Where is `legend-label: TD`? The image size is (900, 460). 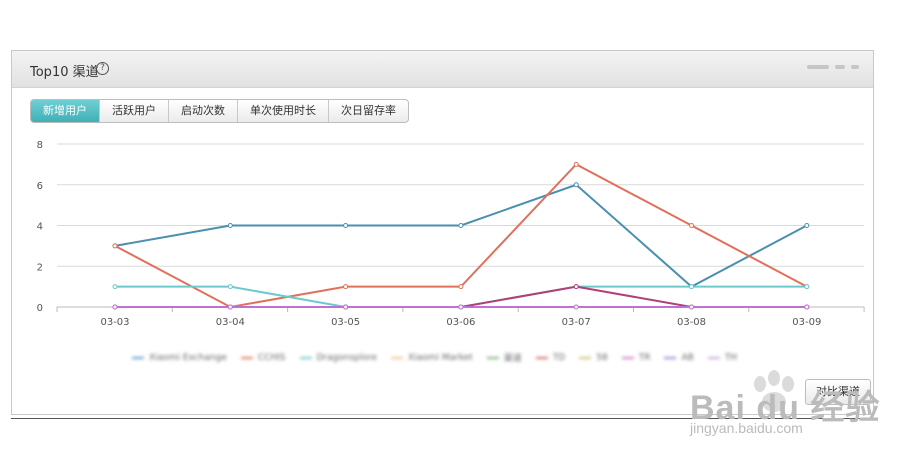
legend-label: TD is located at coordinates (559, 357).